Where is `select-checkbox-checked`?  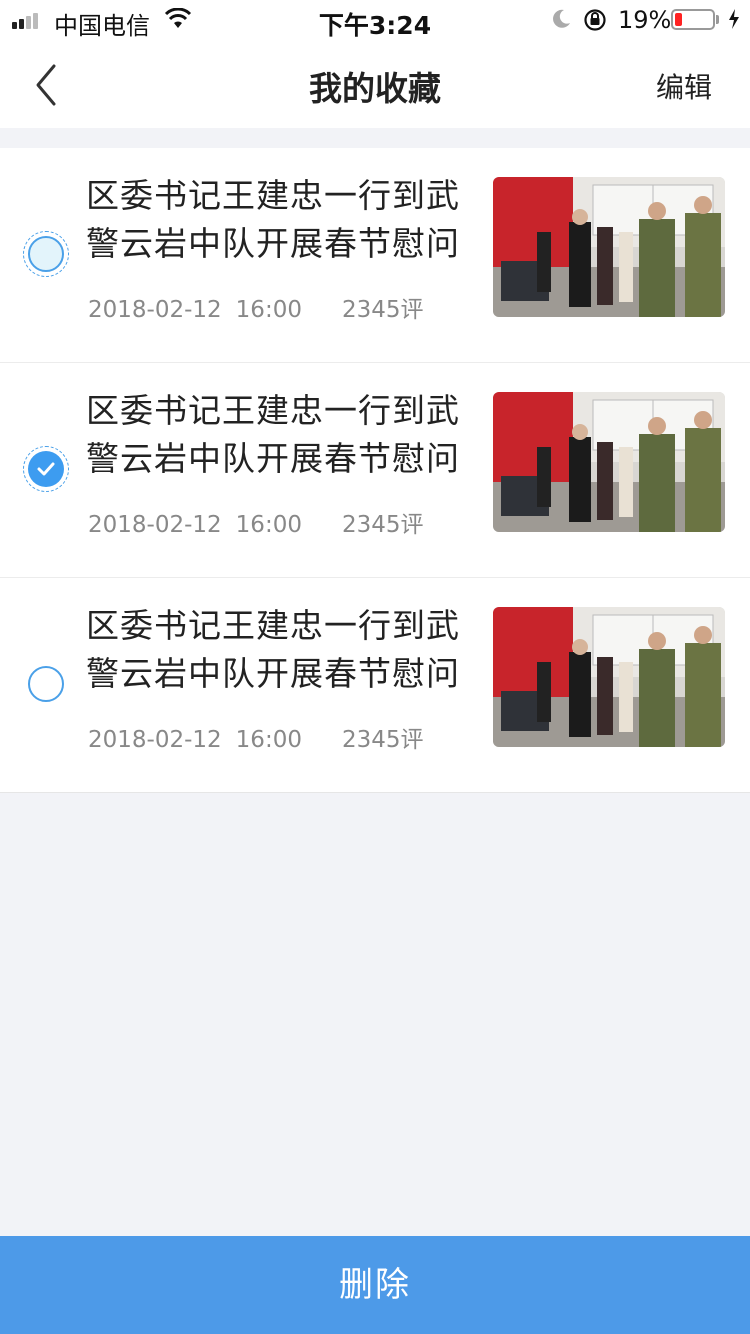 select-checkbox-checked is located at coordinates (46, 469).